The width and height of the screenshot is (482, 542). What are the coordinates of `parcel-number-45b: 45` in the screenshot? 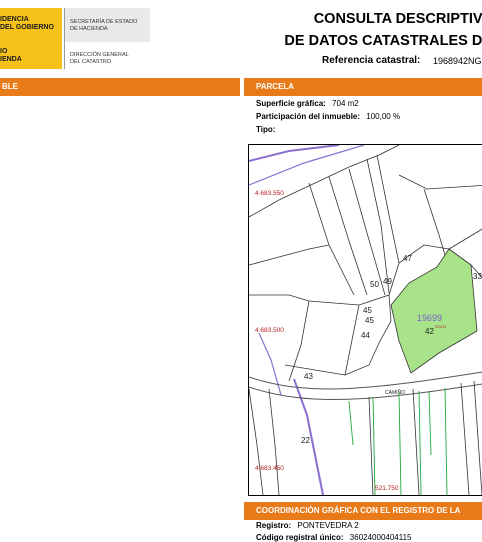 It's located at (369, 320).